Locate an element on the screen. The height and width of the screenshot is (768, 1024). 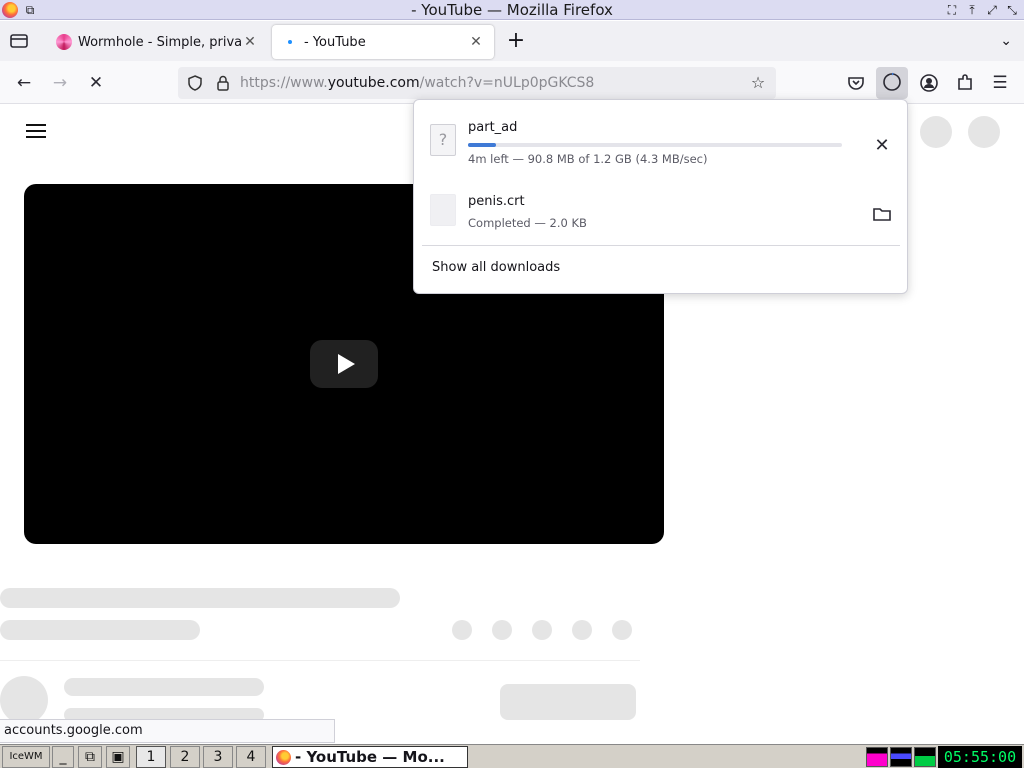
workspace-label: 4 is located at coordinates (251, 757).